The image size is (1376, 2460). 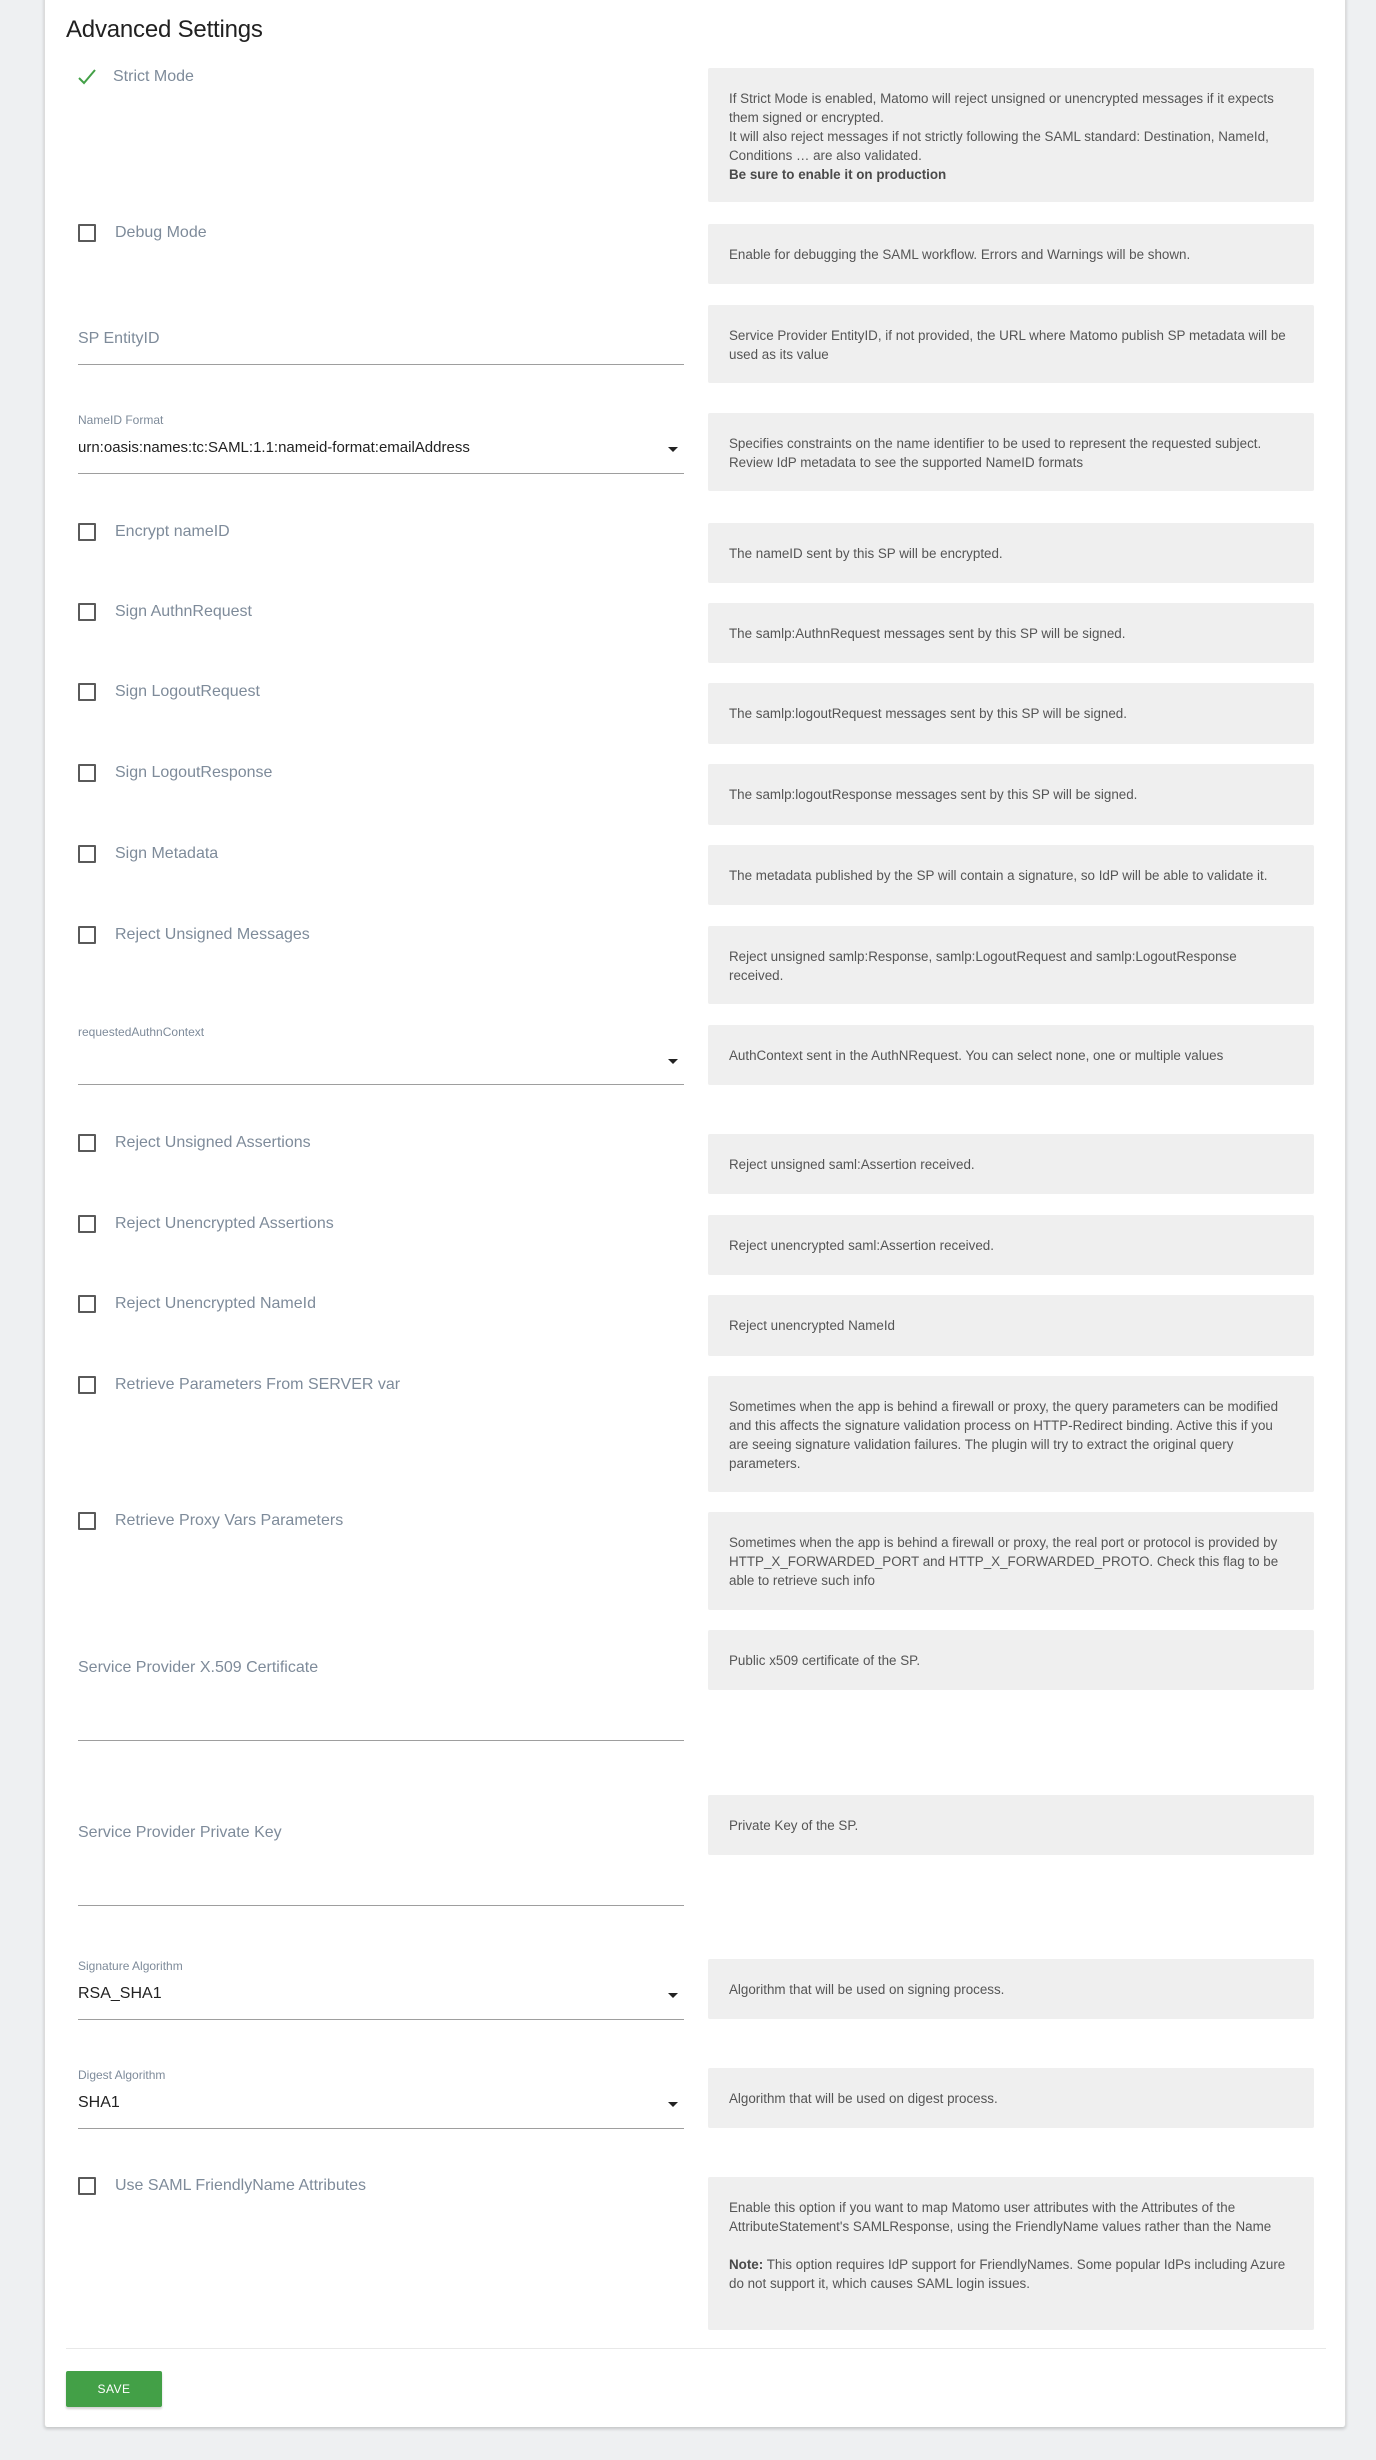 What do you see at coordinates (141, 1032) in the screenshot?
I see `requested-authn-context-label: requestedAuthnContext` at bounding box center [141, 1032].